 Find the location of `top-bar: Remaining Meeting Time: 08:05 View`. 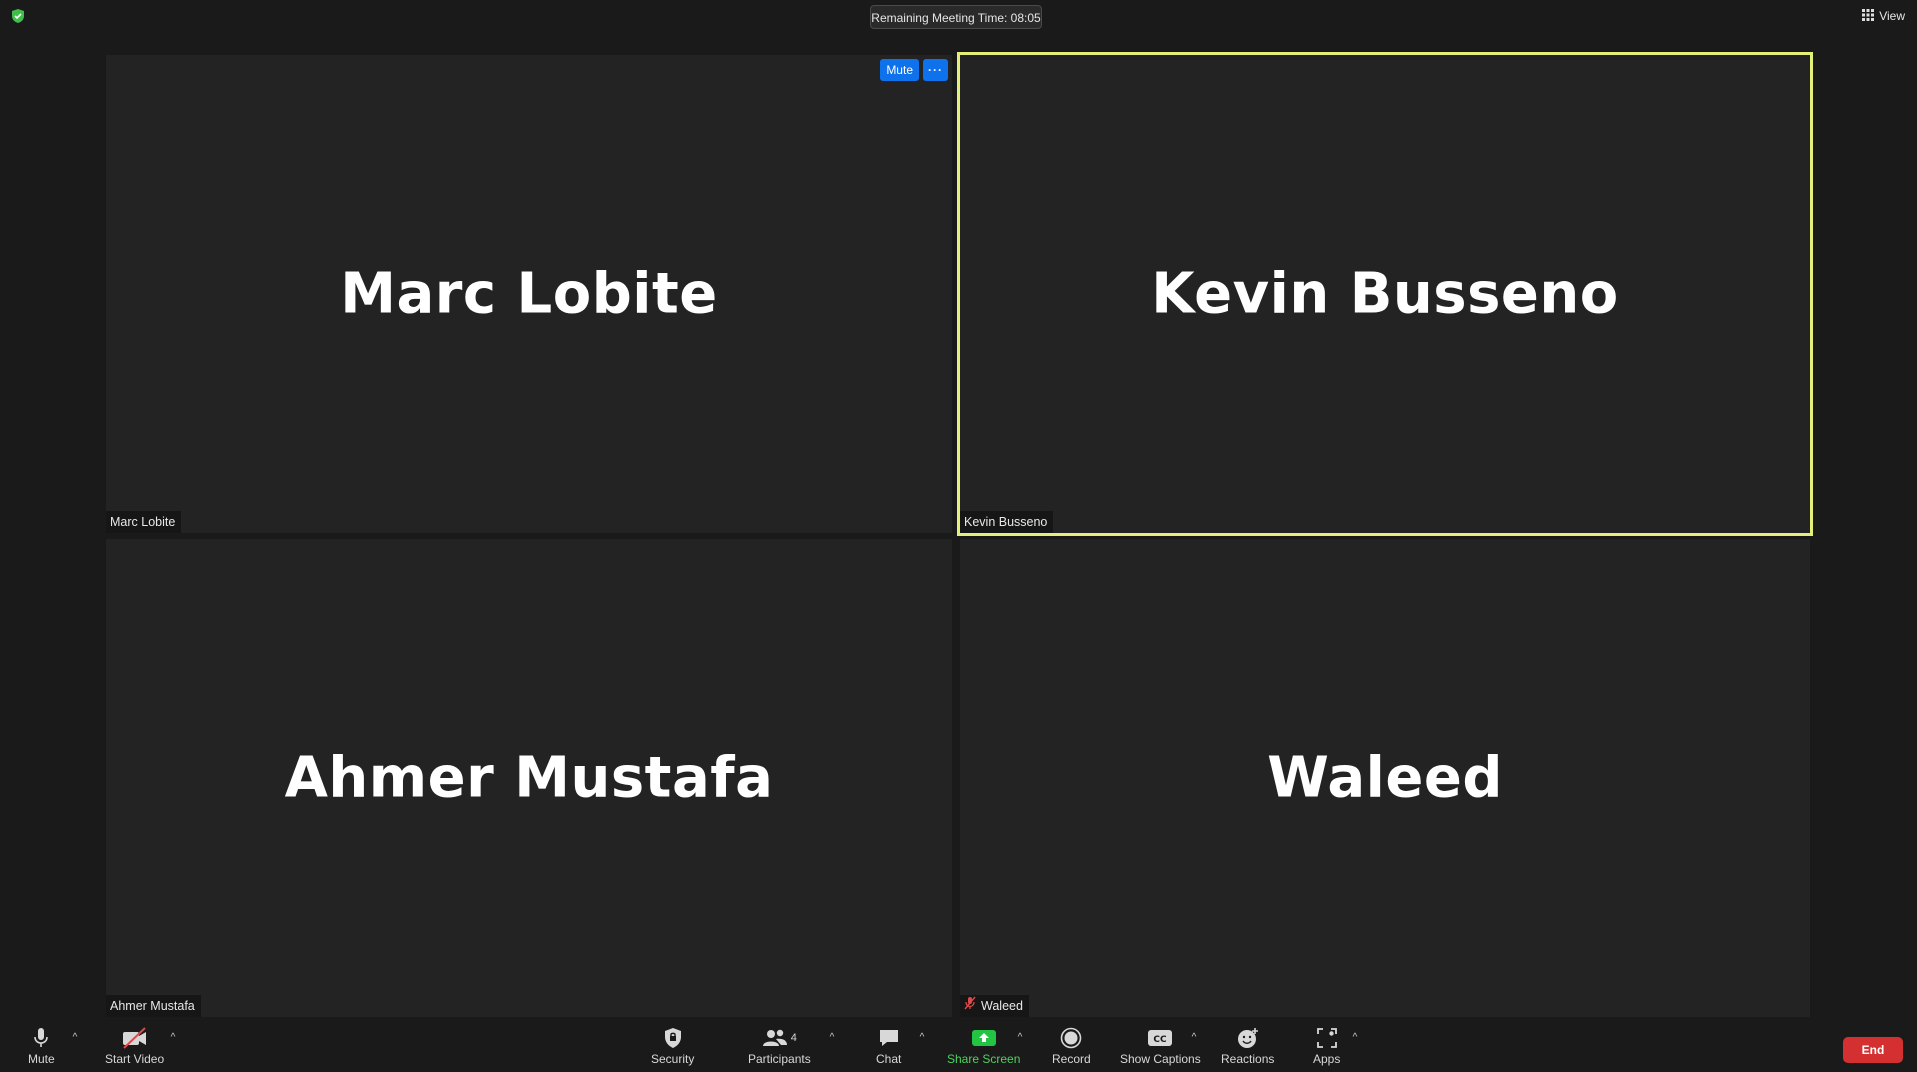

top-bar: Remaining Meeting Time: 08:05 View is located at coordinates (958, 20).